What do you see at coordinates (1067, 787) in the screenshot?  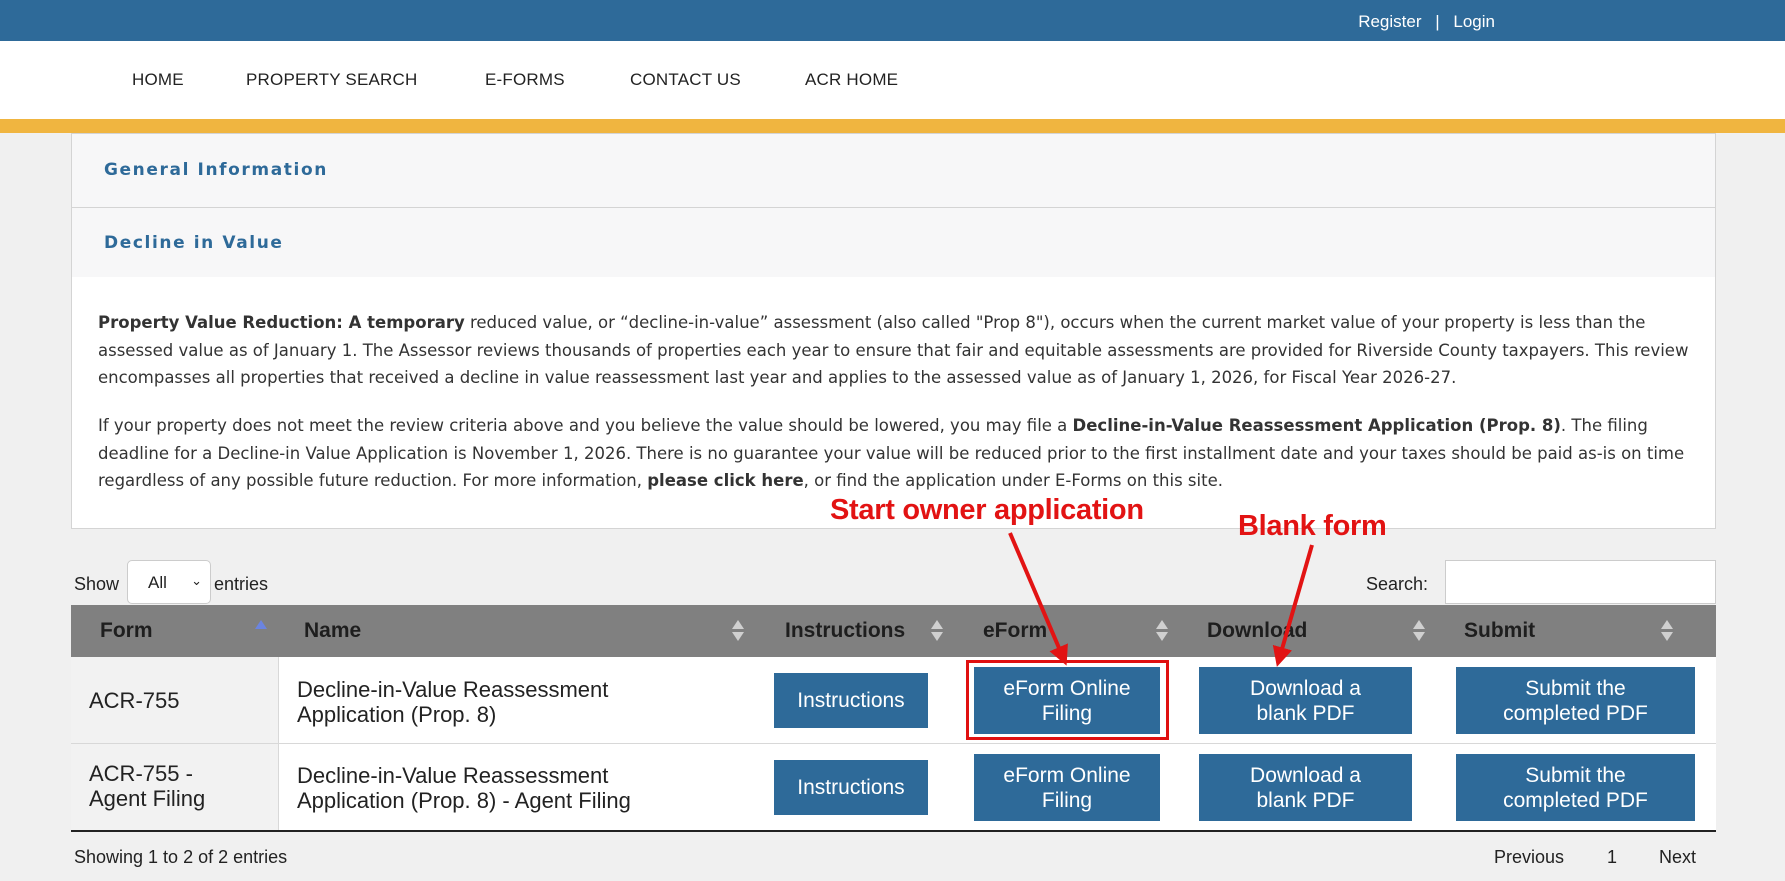 I see `eform-online-filing-button: eForm Online Filing` at bounding box center [1067, 787].